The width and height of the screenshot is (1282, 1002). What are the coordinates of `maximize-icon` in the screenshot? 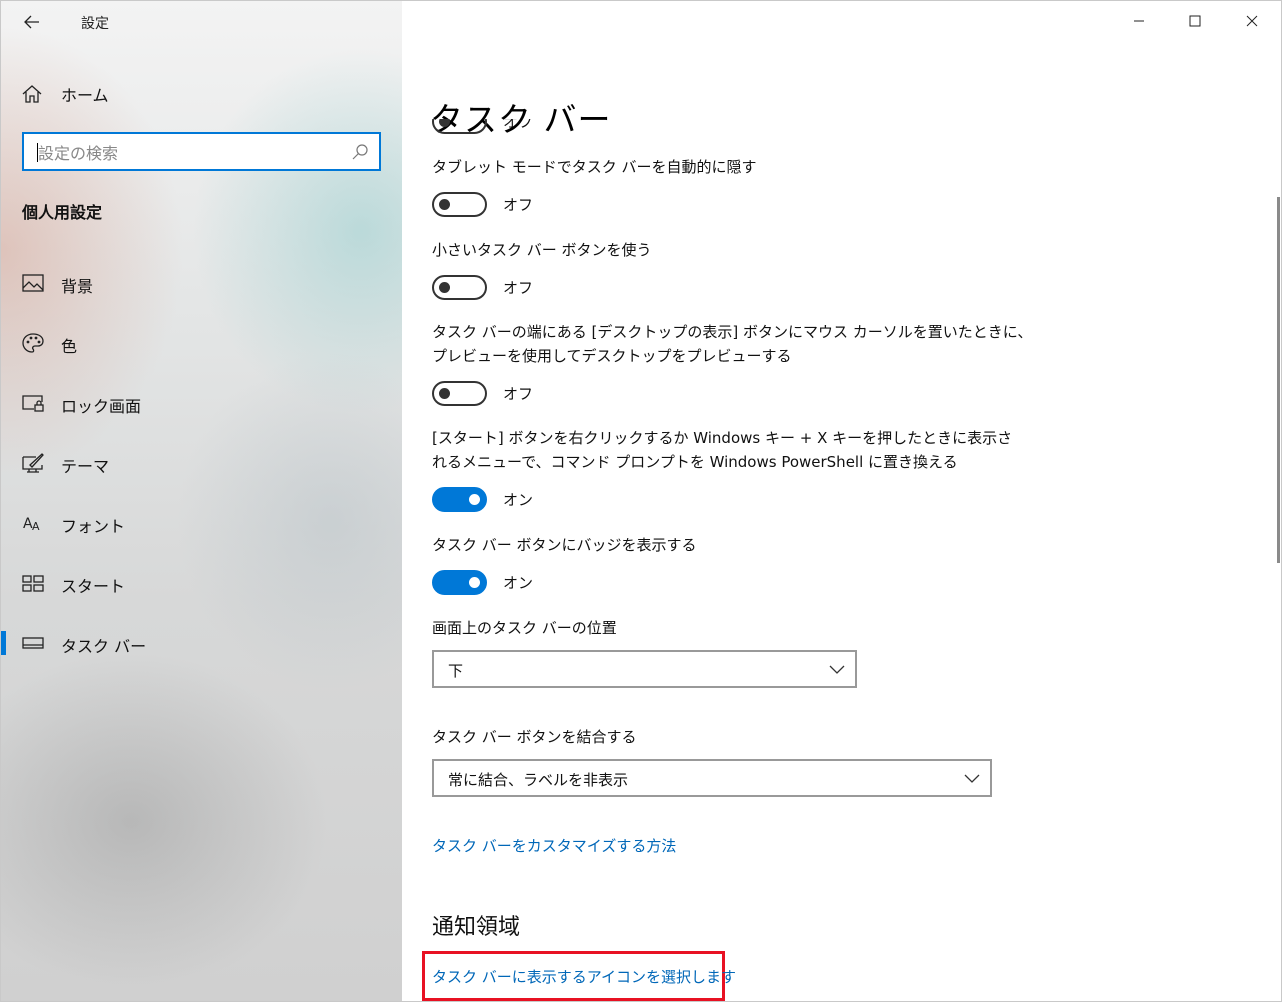 It's located at (1195, 21).